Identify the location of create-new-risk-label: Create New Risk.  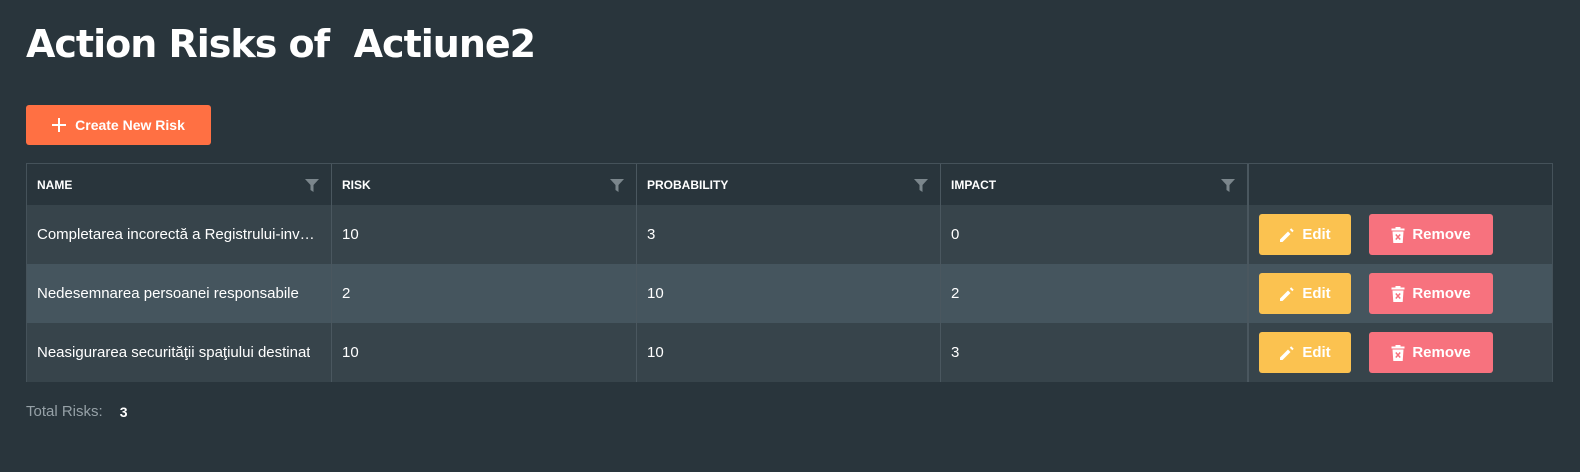
(130, 125).